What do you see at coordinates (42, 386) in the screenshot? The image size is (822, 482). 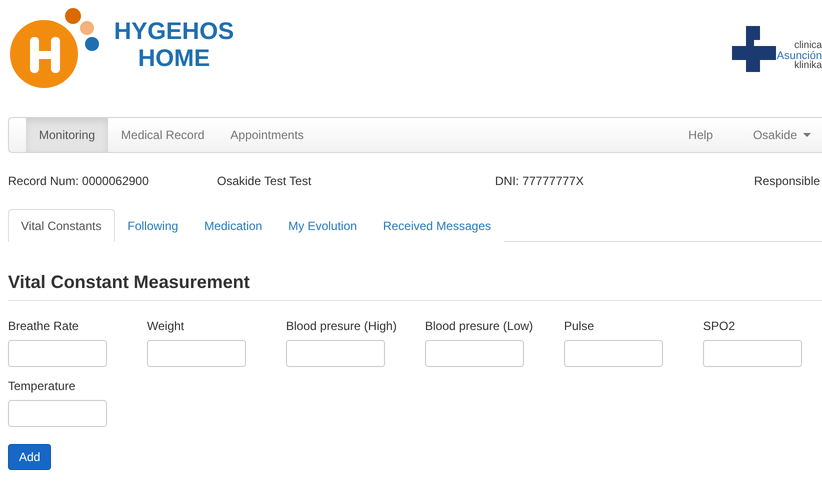 I see `field-label: Temperature` at bounding box center [42, 386].